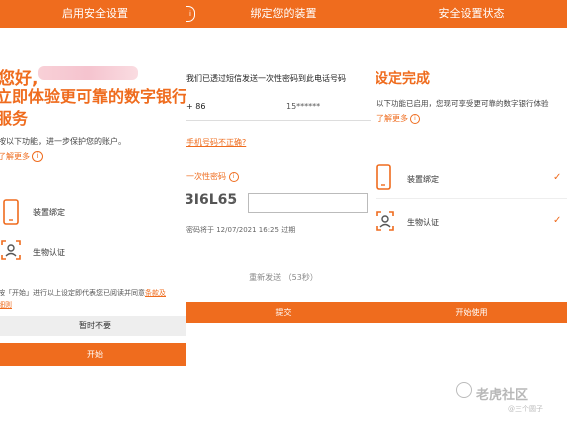 This screenshot has height=426, width=567. Describe the element at coordinates (212, 200) in the screenshot. I see `otp-prefix: 3I6L65` at that location.